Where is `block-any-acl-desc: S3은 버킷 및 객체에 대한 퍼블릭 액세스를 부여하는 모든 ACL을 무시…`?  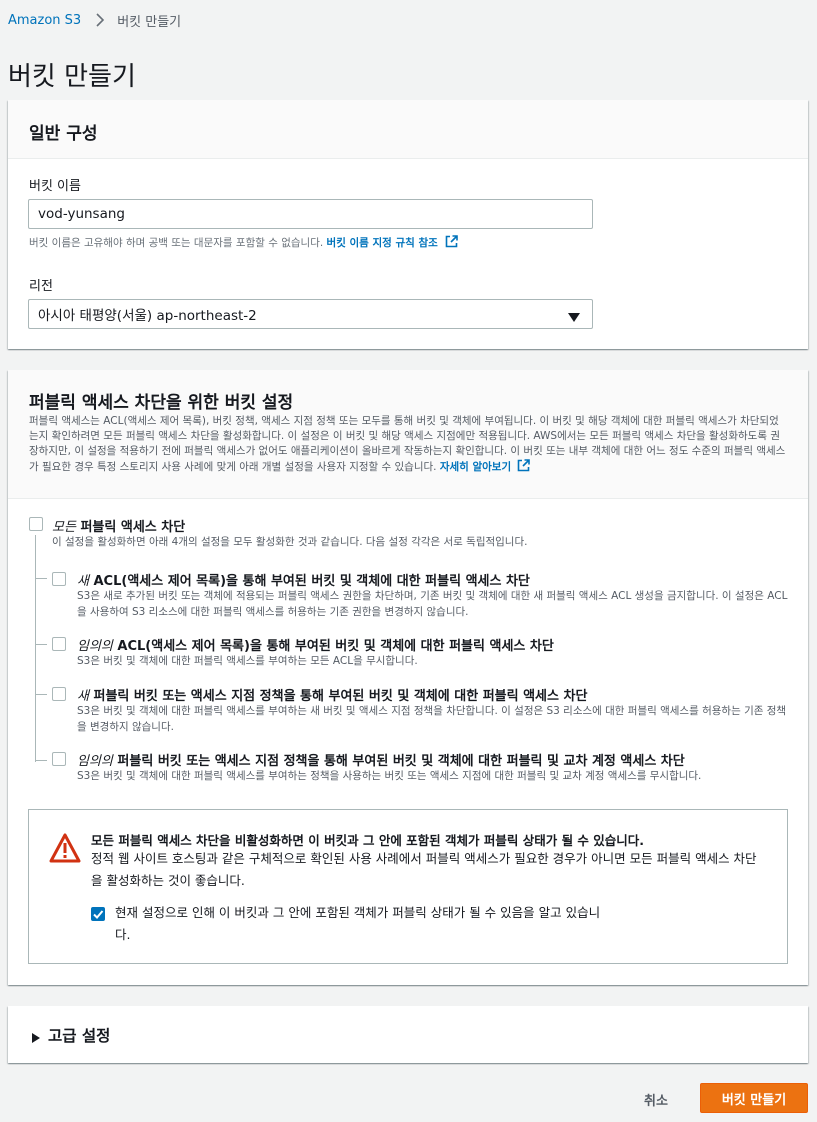 block-any-acl-desc: S3은 버킷 및 객체에 대한 퍼블릭 액세스를 부여하는 모든 ACL을 무시… is located at coordinates (247, 661).